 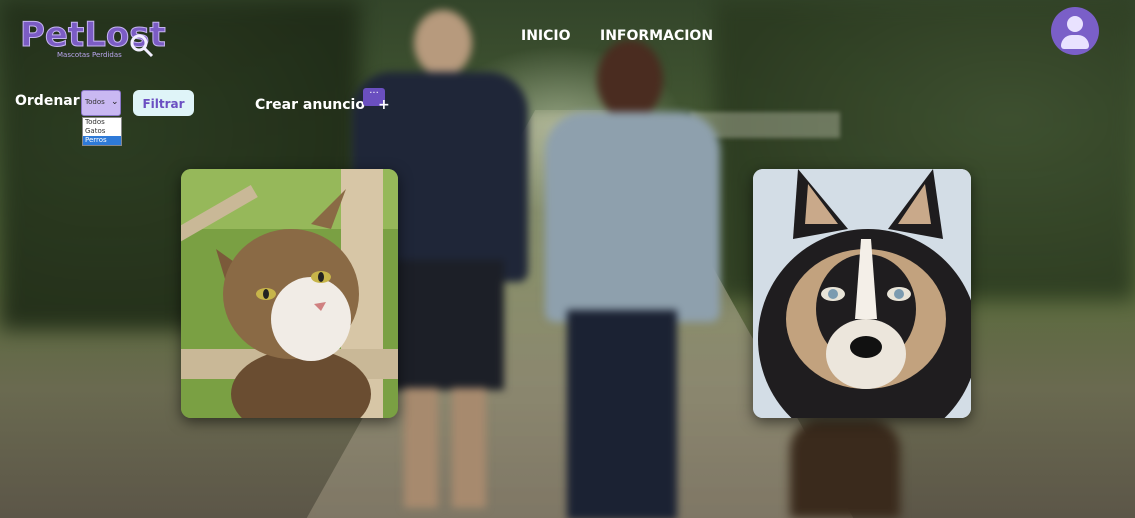 I want to click on pet-card-cat, so click(x=289, y=293).